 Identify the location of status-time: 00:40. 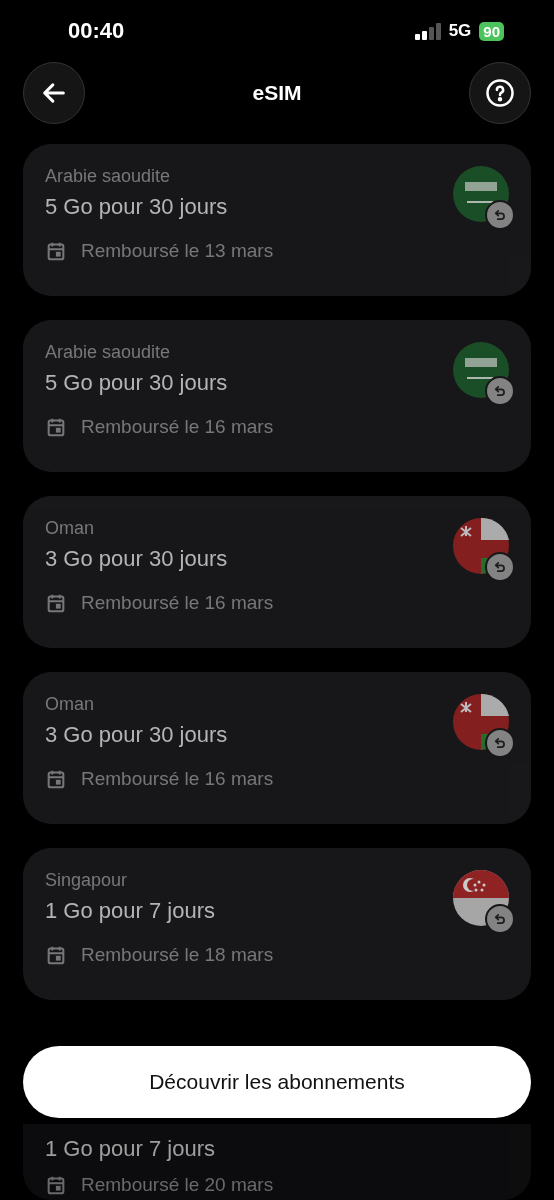
(96, 31).